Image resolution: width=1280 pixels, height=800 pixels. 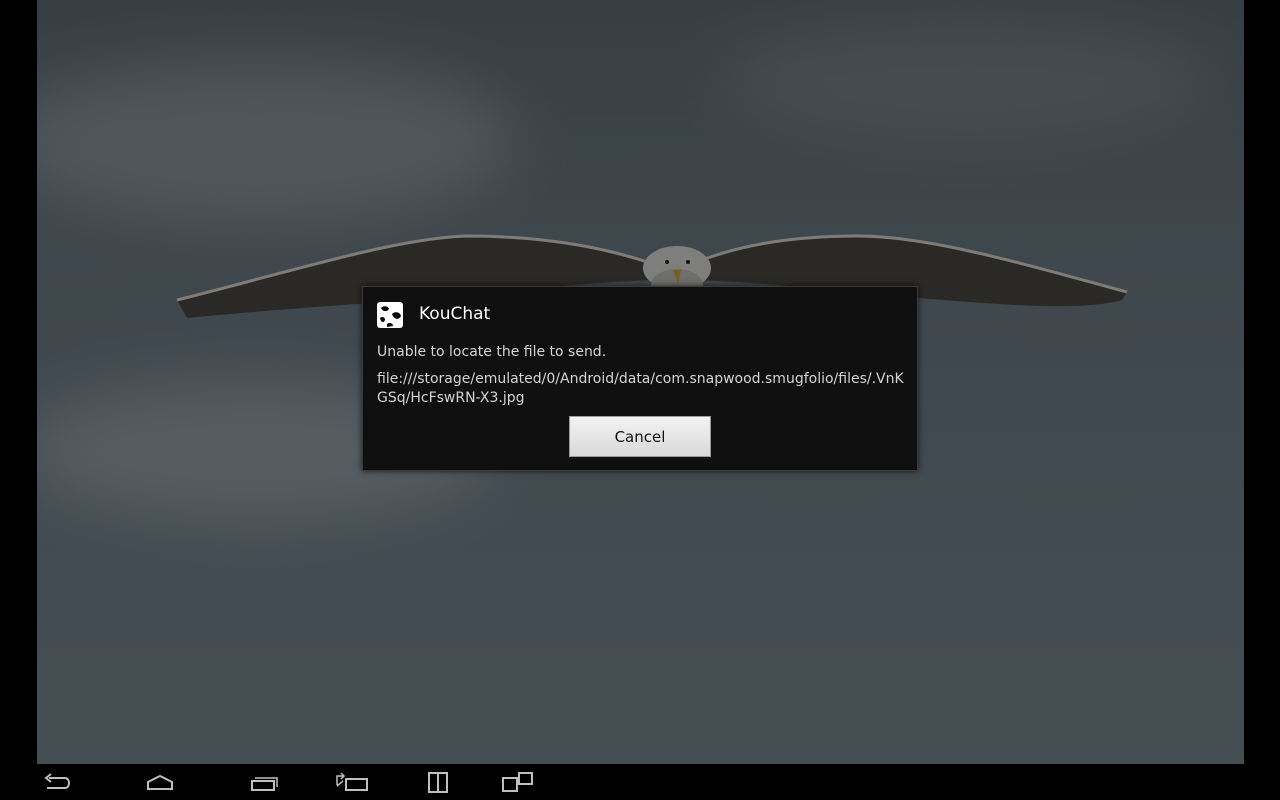 I want to click on rotate-screen-icon, so click(x=352, y=781).